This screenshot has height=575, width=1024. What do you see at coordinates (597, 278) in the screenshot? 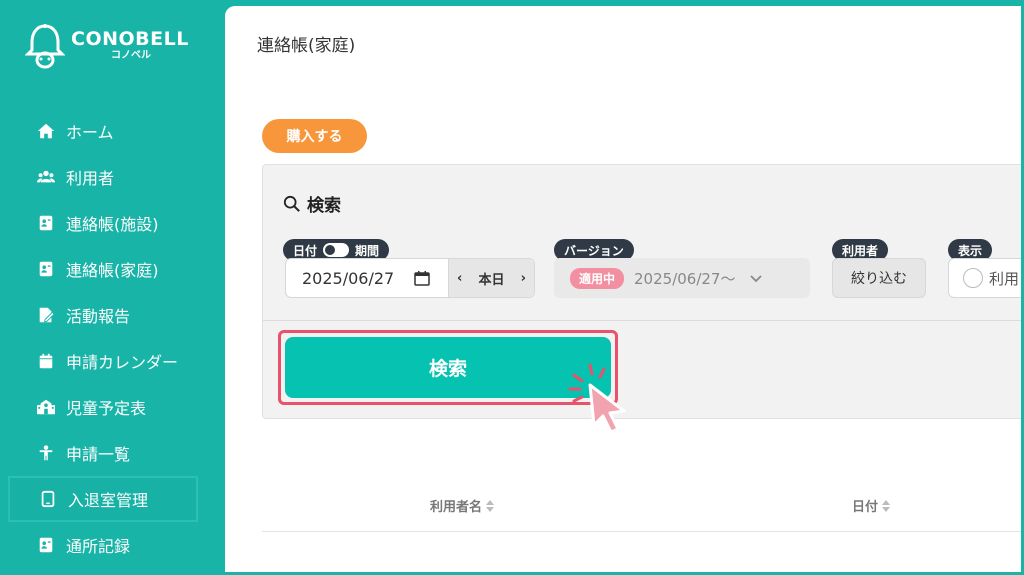
I see `active-badge: 適用中` at bounding box center [597, 278].